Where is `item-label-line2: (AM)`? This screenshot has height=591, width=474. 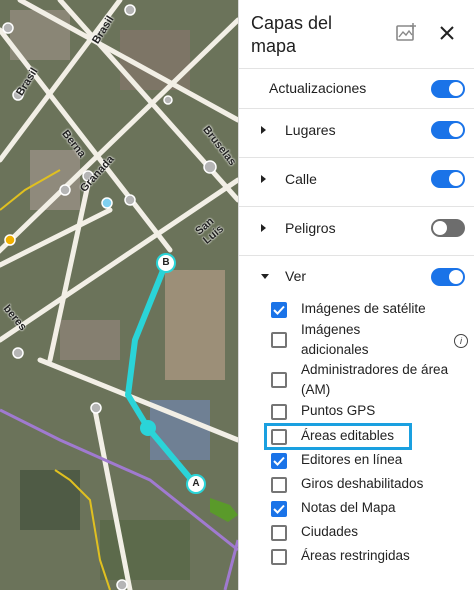
item-label-line2: (AM) is located at coordinates (316, 389).